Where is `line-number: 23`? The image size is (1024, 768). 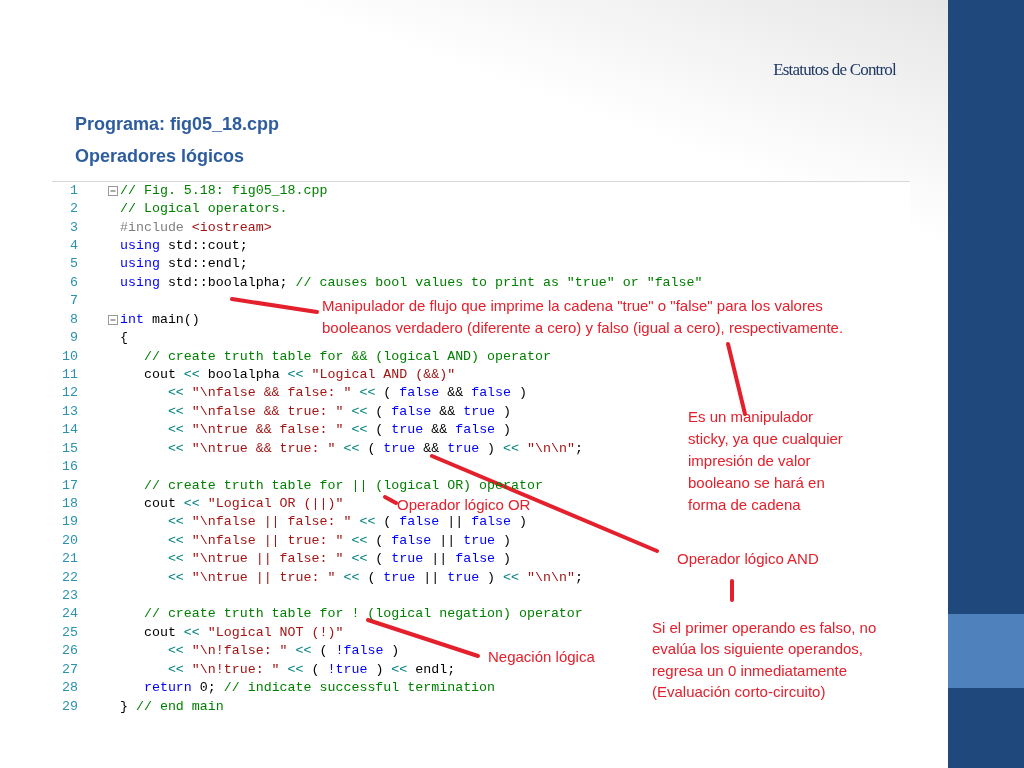 line-number: 23 is located at coordinates (69, 596).